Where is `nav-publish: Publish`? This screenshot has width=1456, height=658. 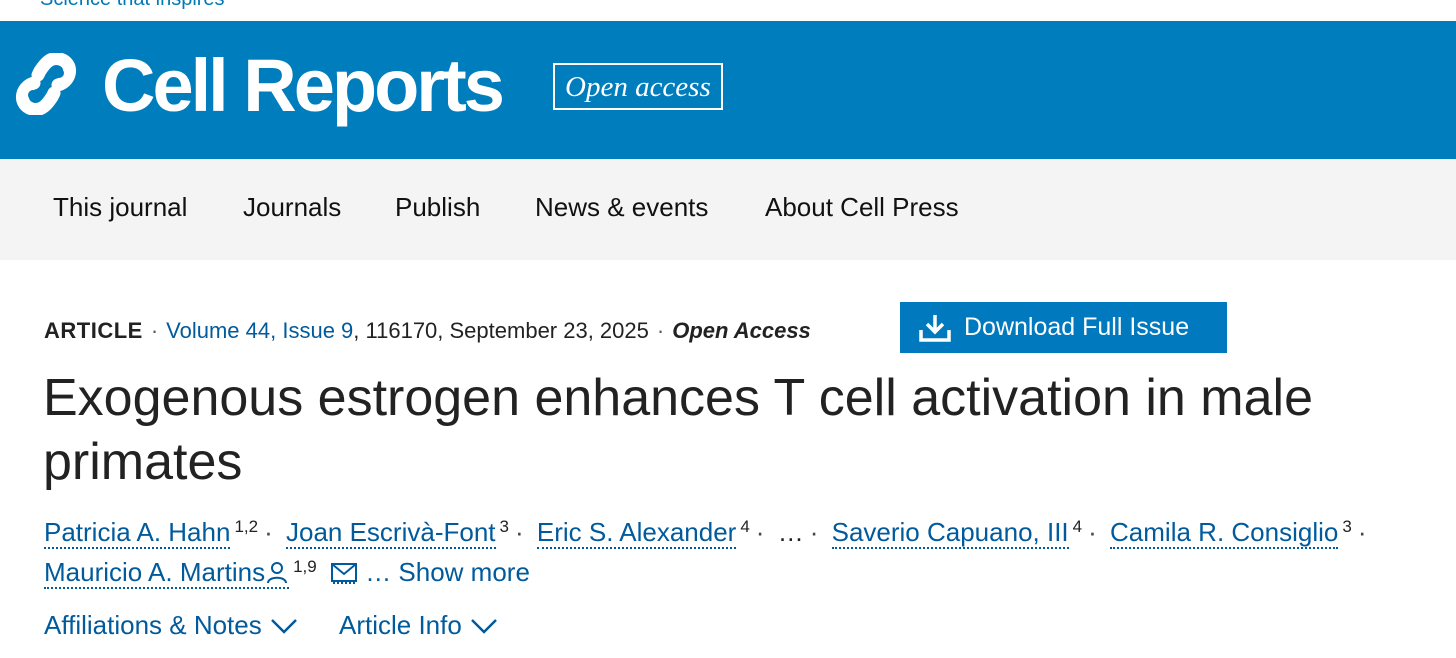
nav-publish: Publish is located at coordinates (437, 207).